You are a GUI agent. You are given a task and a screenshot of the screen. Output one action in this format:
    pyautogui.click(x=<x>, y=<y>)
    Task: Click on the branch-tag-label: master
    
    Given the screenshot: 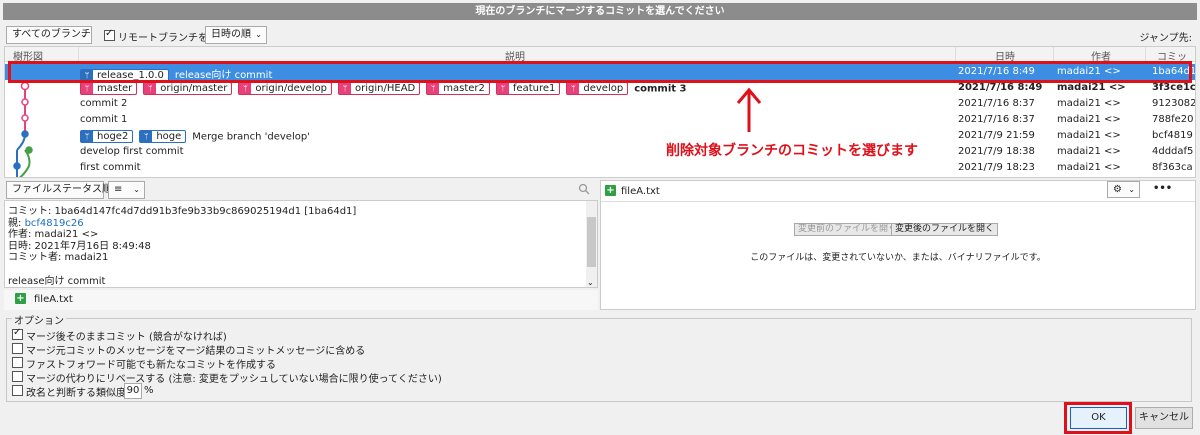 What is the action you would take?
    pyautogui.click(x=115, y=88)
    